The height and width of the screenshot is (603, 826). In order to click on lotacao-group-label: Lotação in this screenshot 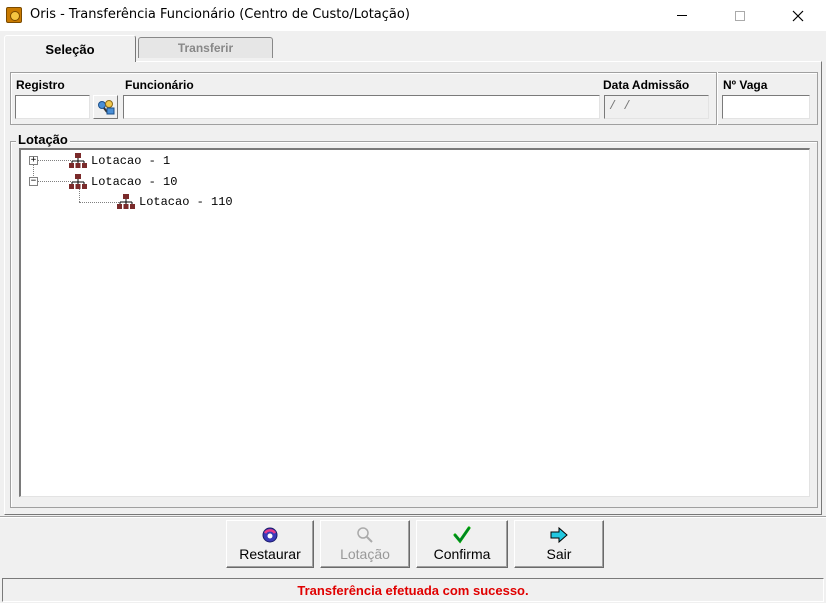, I will do `click(43, 139)`.